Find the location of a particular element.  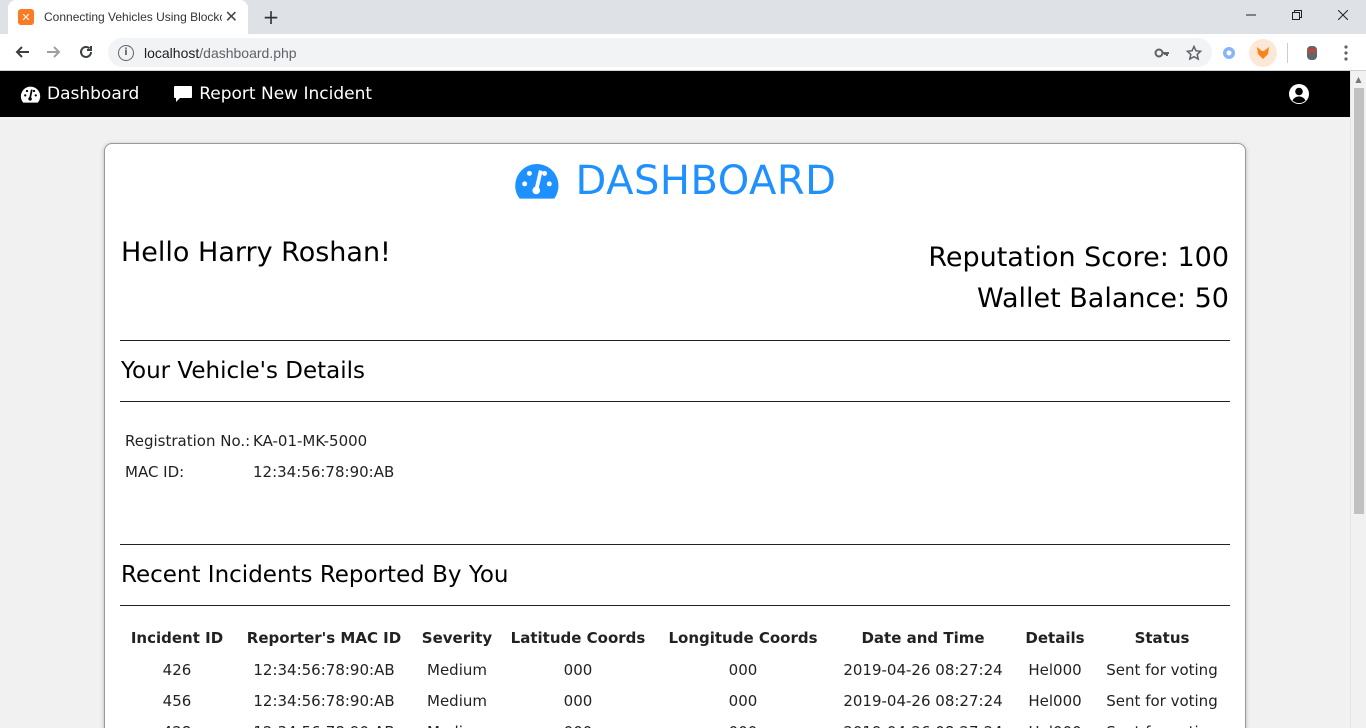

close-window-button is located at coordinates (1343, 15).